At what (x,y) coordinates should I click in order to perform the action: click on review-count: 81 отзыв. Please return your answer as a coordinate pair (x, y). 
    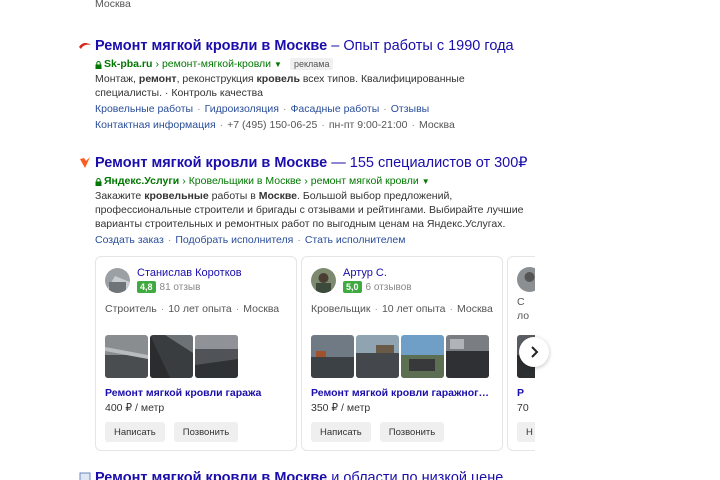
    Looking at the image, I should click on (180, 287).